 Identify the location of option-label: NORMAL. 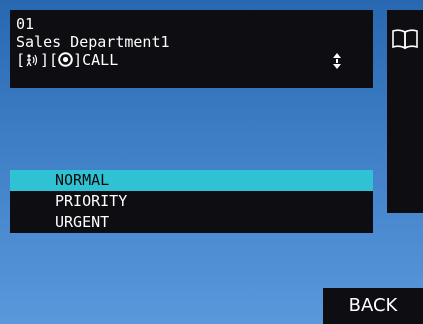
(82, 180).